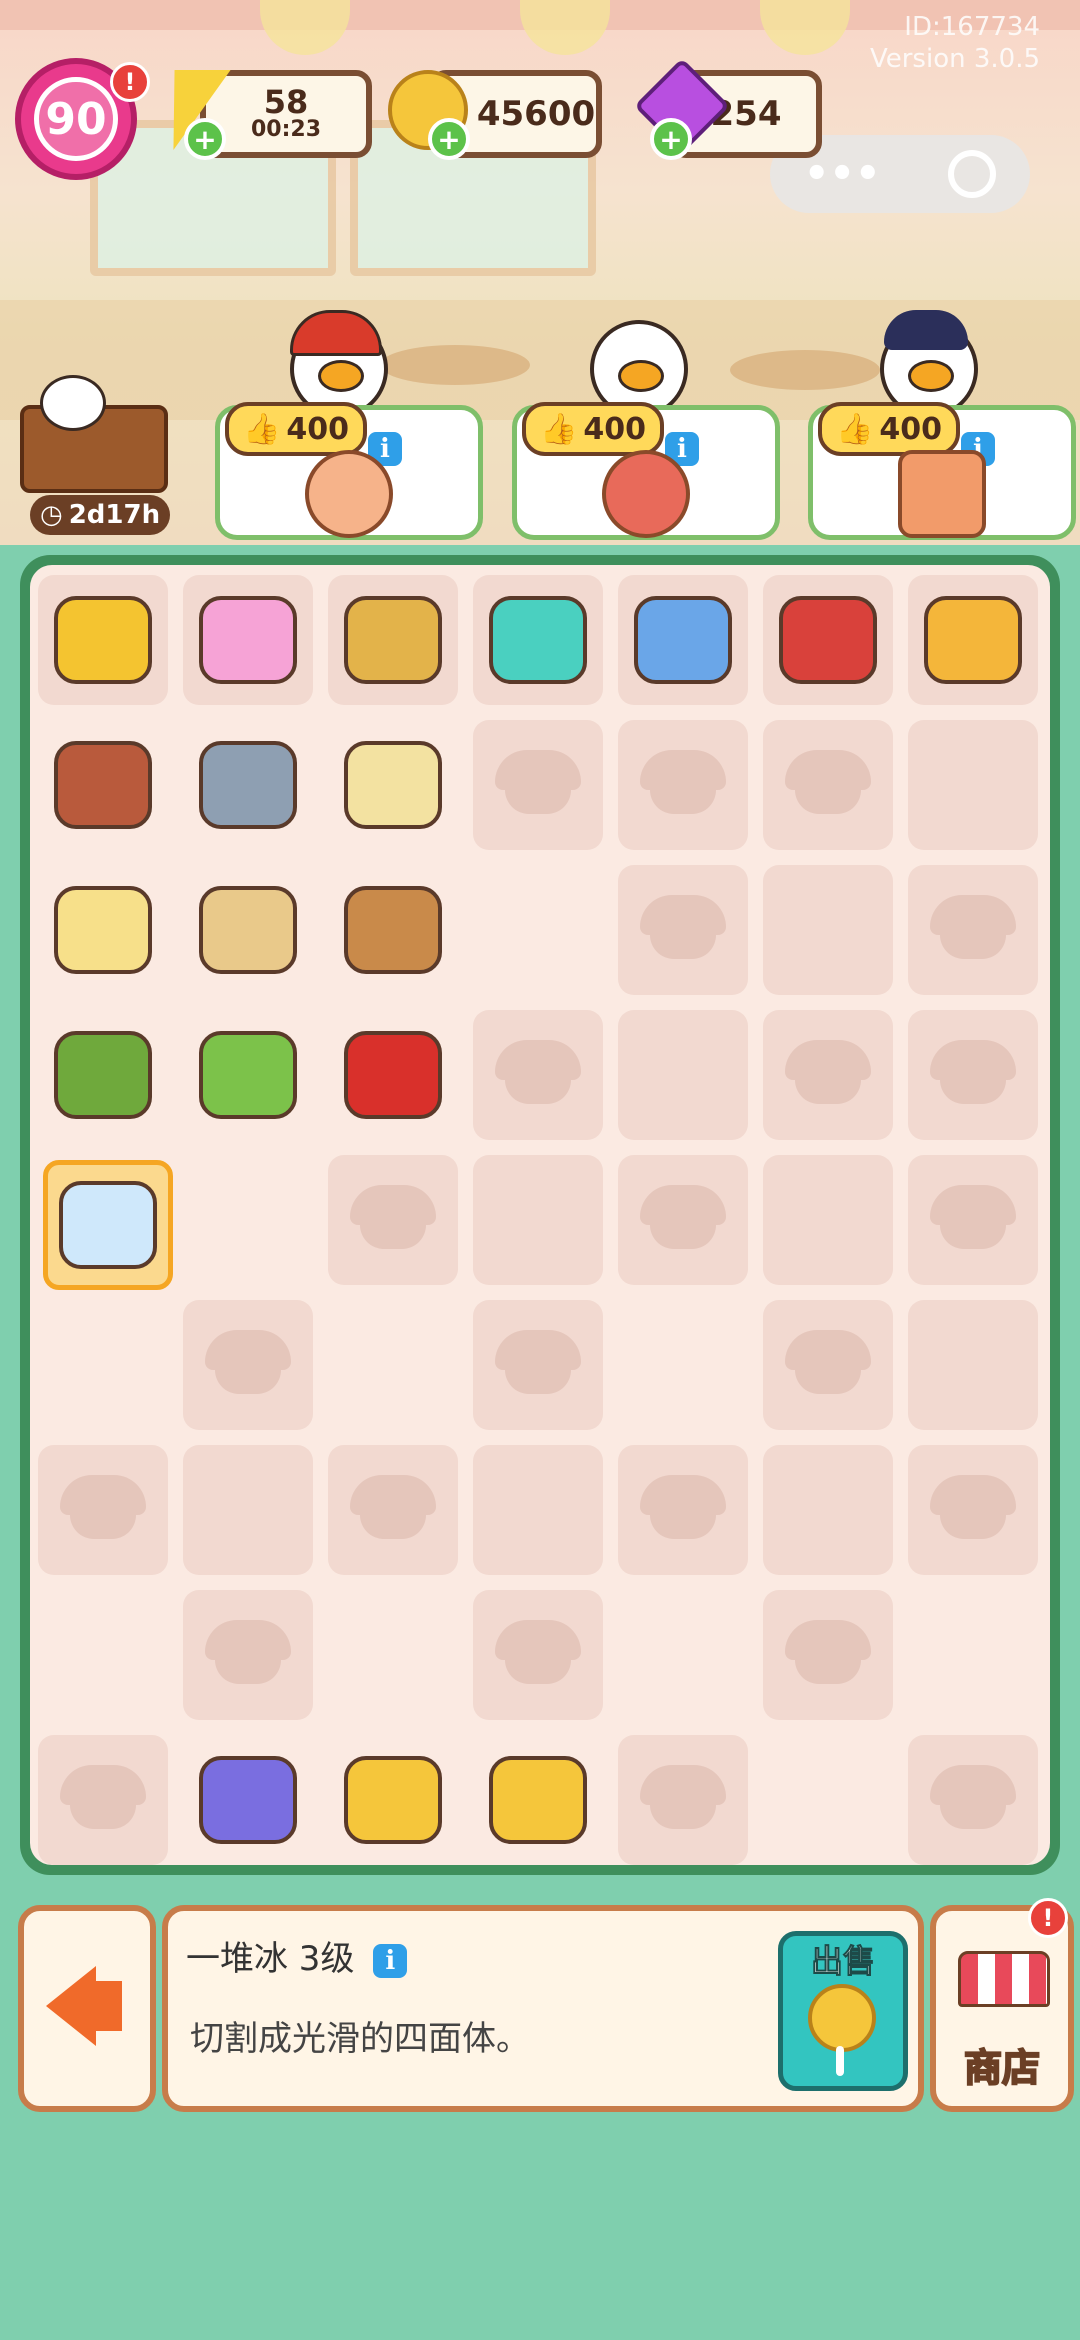  What do you see at coordinates (205, 139) in the screenshot?
I see `add-energy-button: +` at bounding box center [205, 139].